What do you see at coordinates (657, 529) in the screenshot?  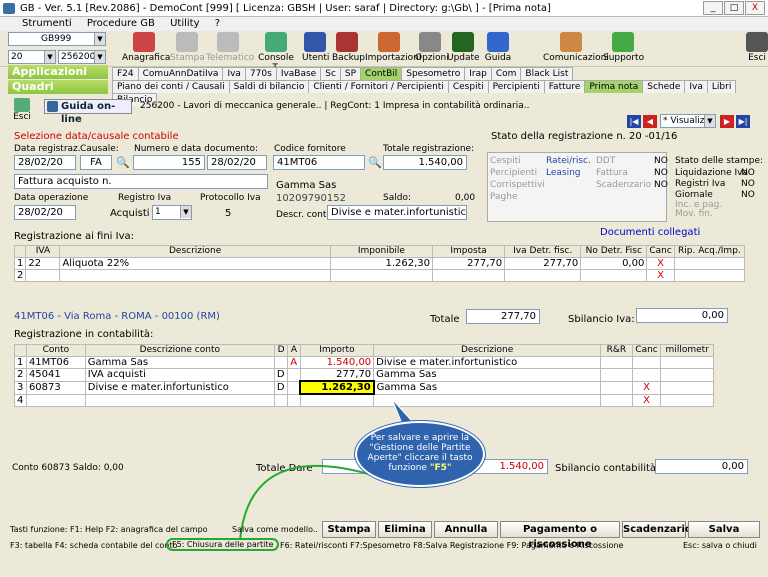 I see `scadenzario-button: Scadenzario` at bounding box center [657, 529].